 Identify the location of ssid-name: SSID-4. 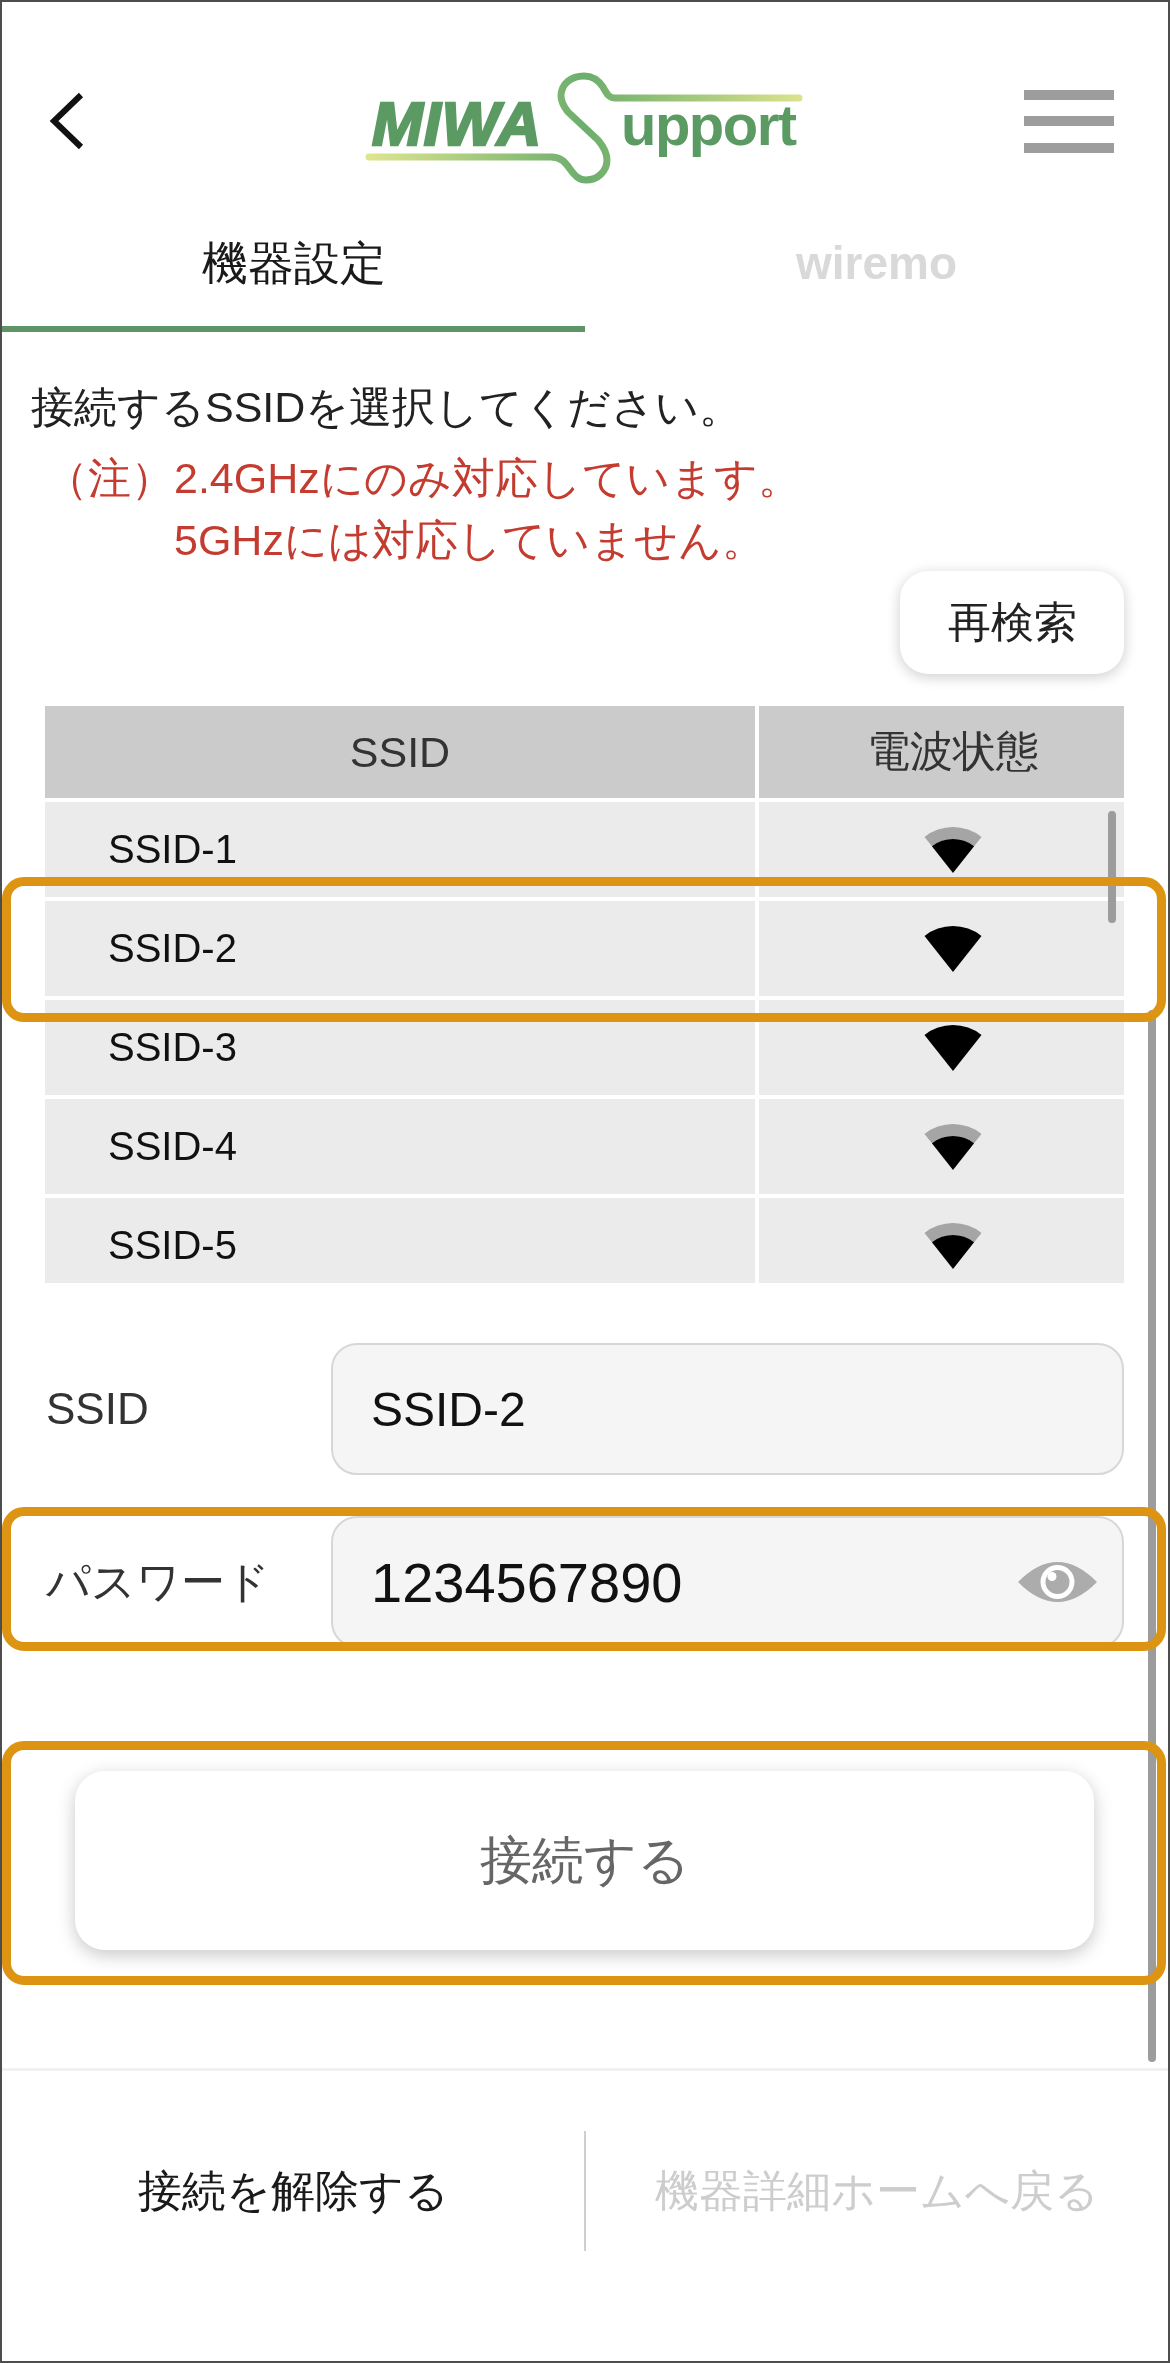
(172, 1146).